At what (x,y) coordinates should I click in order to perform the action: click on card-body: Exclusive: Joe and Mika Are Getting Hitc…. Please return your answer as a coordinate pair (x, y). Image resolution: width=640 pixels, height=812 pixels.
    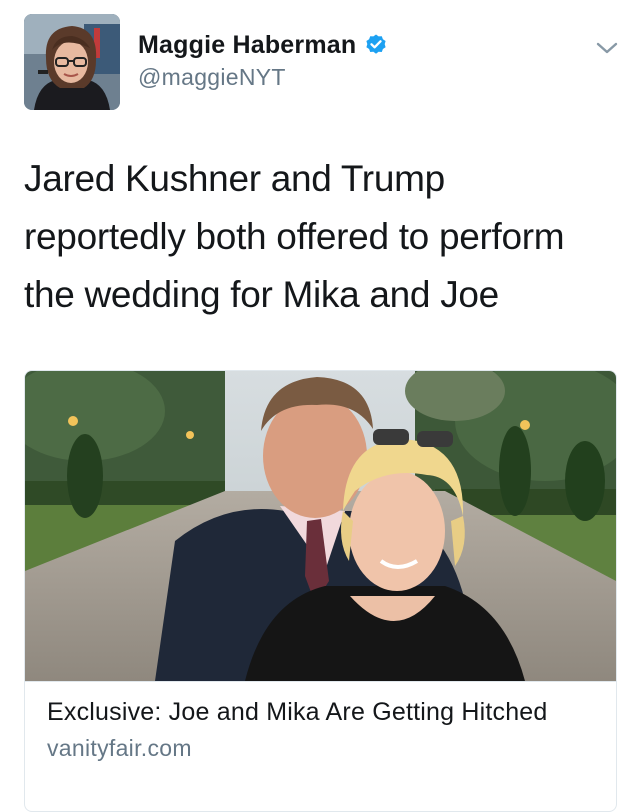
    Looking at the image, I should click on (320, 722).